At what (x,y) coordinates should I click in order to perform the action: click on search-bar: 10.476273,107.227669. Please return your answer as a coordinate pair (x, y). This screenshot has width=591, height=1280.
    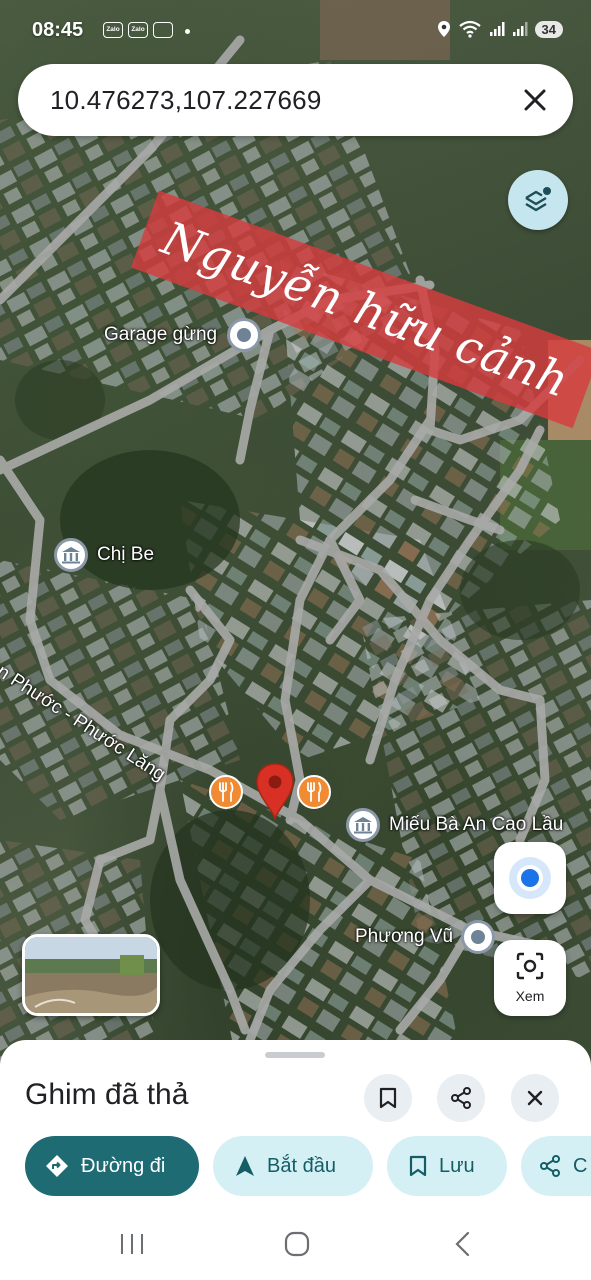
    Looking at the image, I should click on (295, 100).